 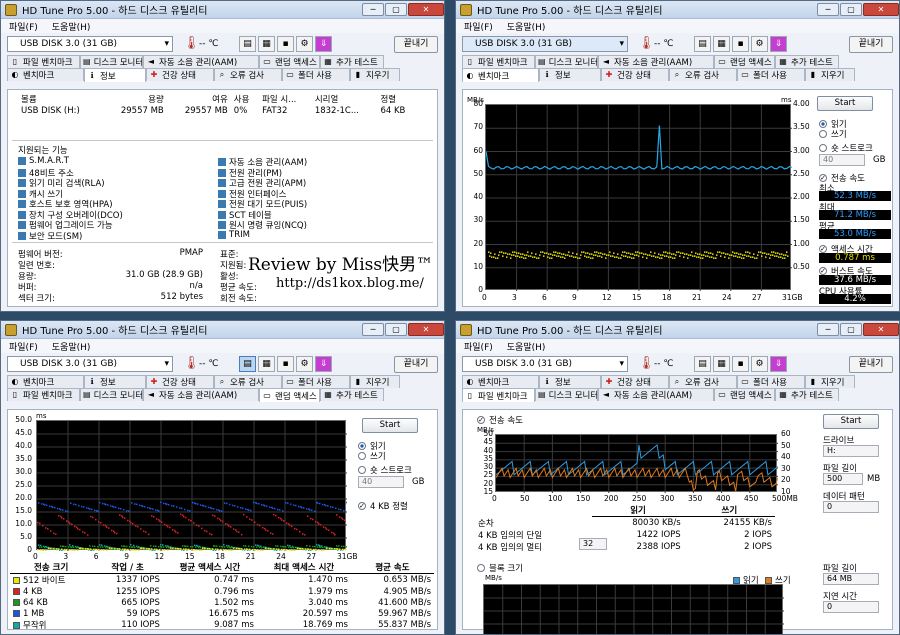 What do you see at coordinates (851, 507) in the screenshot?
I see `data-pattern-select: 0` at bounding box center [851, 507].